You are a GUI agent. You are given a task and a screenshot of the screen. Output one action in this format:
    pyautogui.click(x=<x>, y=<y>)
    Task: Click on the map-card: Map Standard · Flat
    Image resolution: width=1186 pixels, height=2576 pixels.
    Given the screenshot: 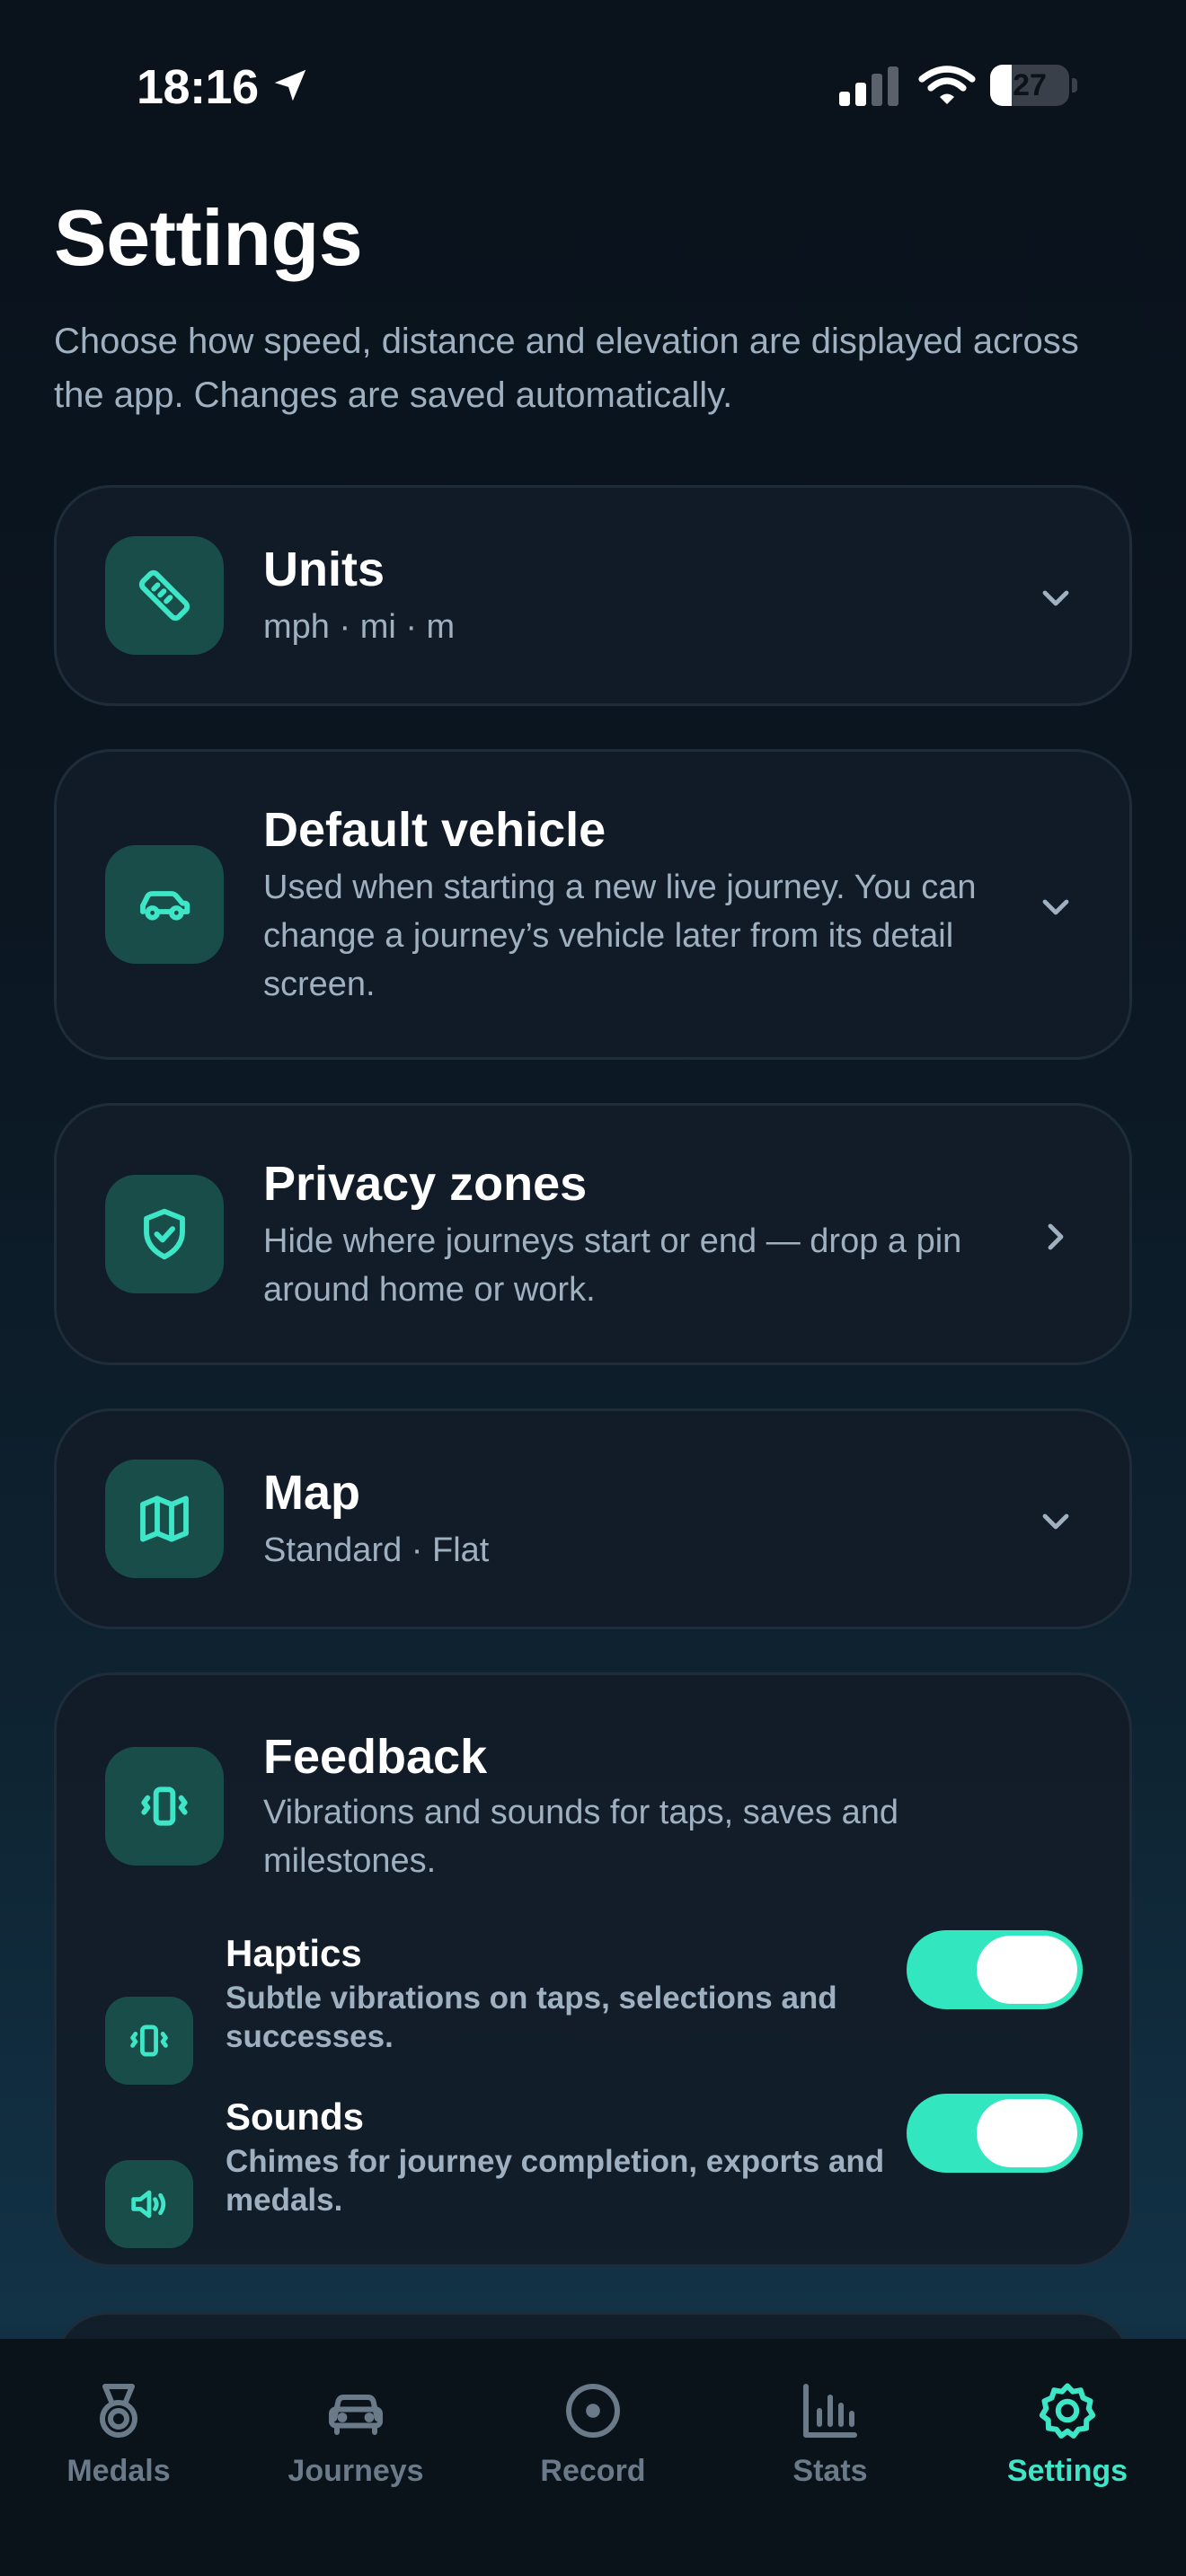 What is the action you would take?
    pyautogui.click(x=593, y=1518)
    